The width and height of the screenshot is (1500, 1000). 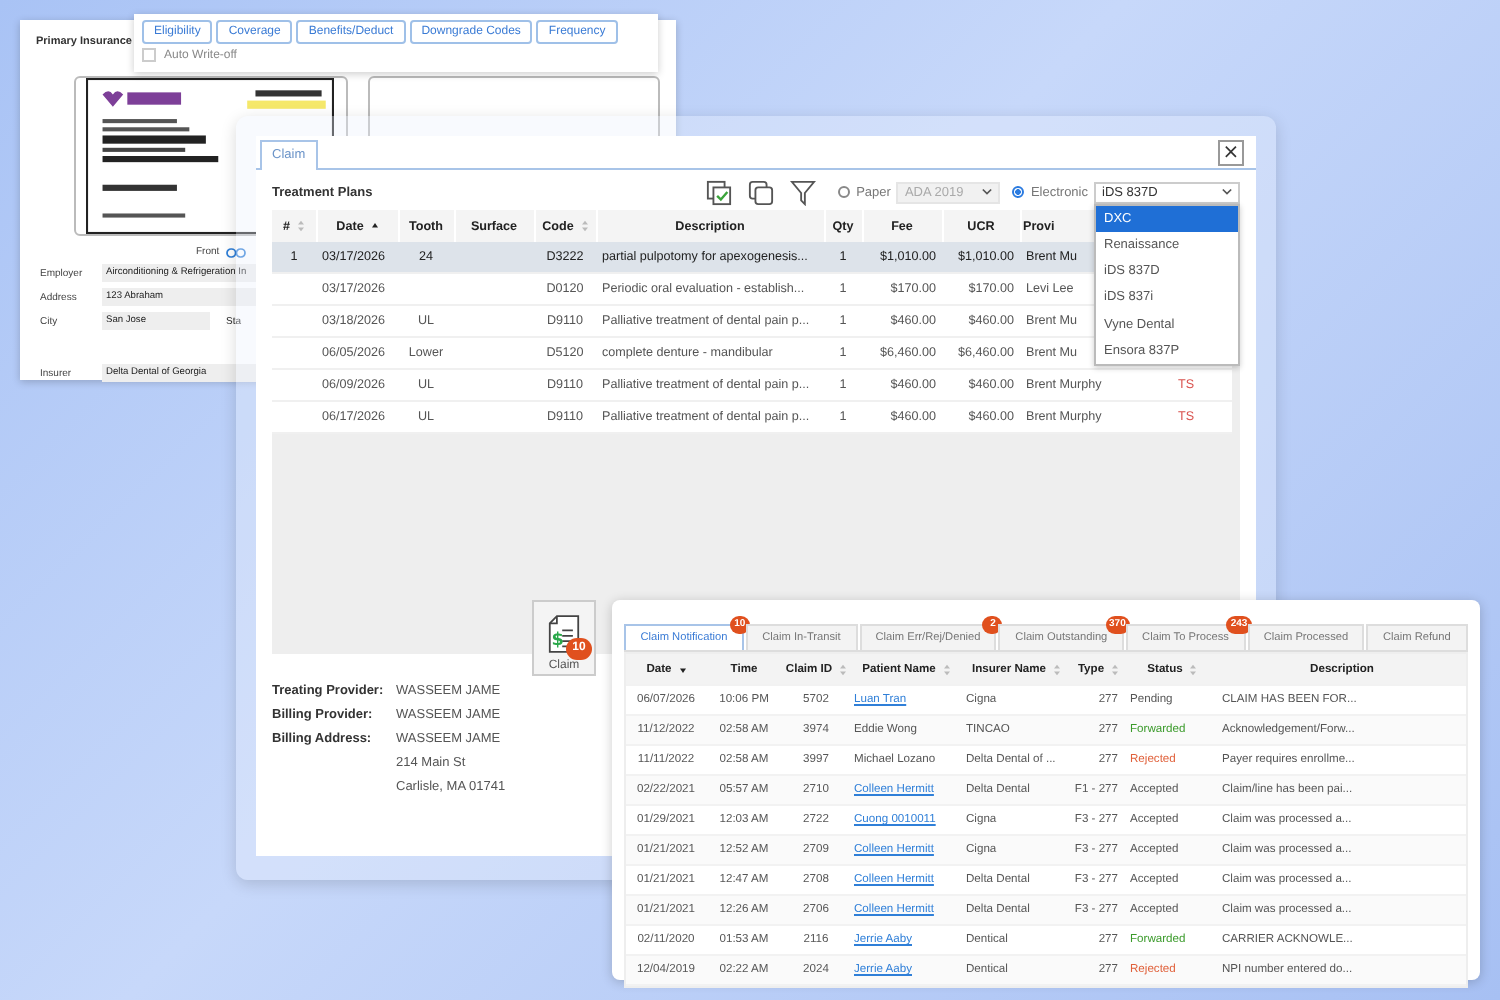 I want to click on copy-icon, so click(x=761, y=192).